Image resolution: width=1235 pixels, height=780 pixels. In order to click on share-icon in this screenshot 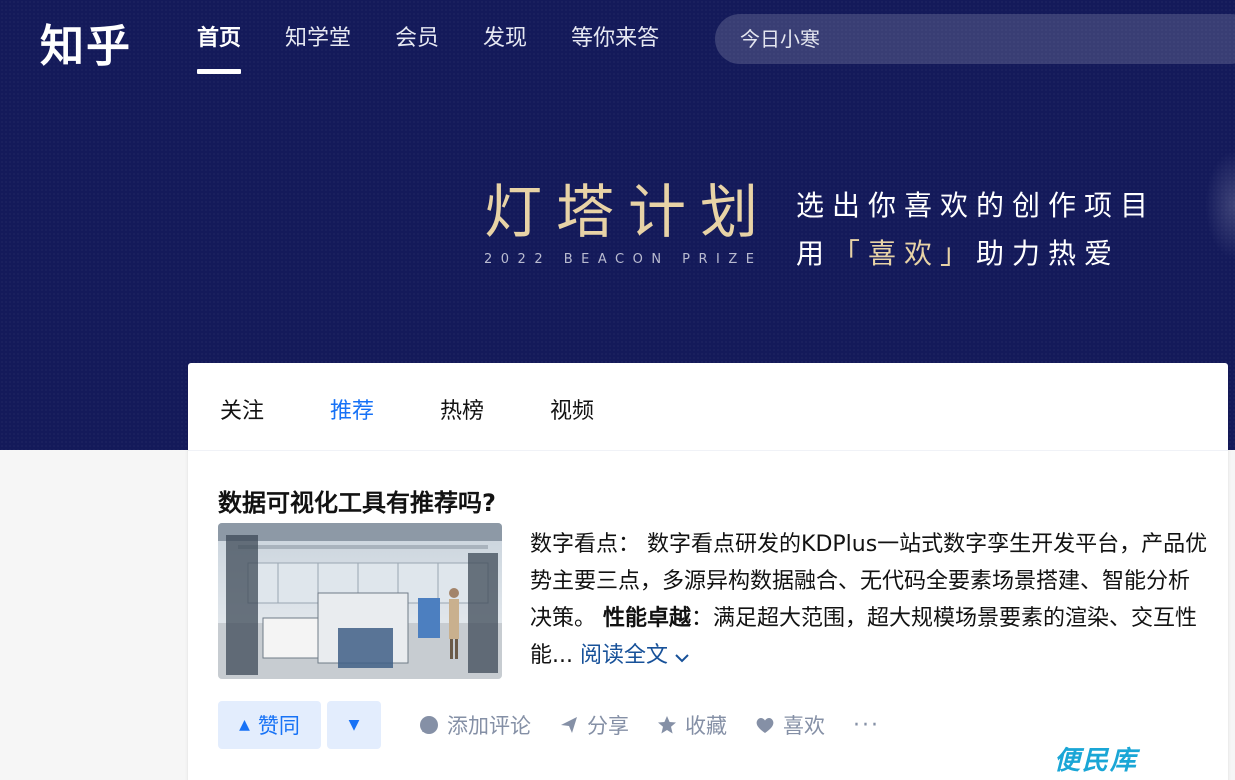, I will do `click(569, 725)`.